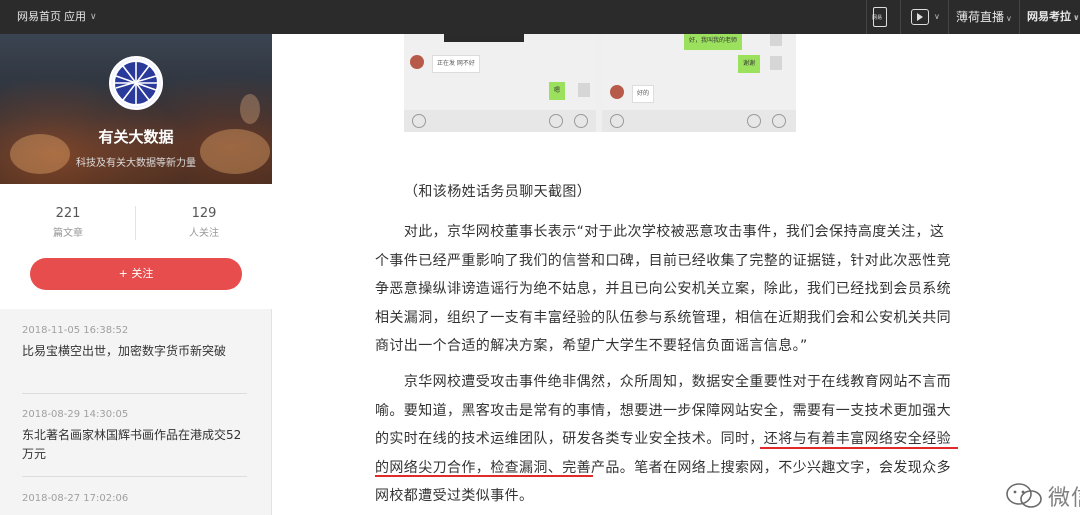 The width and height of the screenshot is (1080, 515). What do you see at coordinates (204, 213) in the screenshot?
I see `followers-count: 129` at bounding box center [204, 213].